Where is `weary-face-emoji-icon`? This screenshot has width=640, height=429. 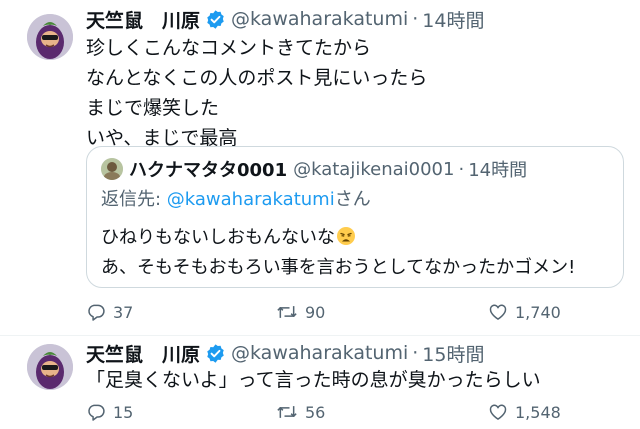 weary-face-emoji-icon is located at coordinates (346, 236).